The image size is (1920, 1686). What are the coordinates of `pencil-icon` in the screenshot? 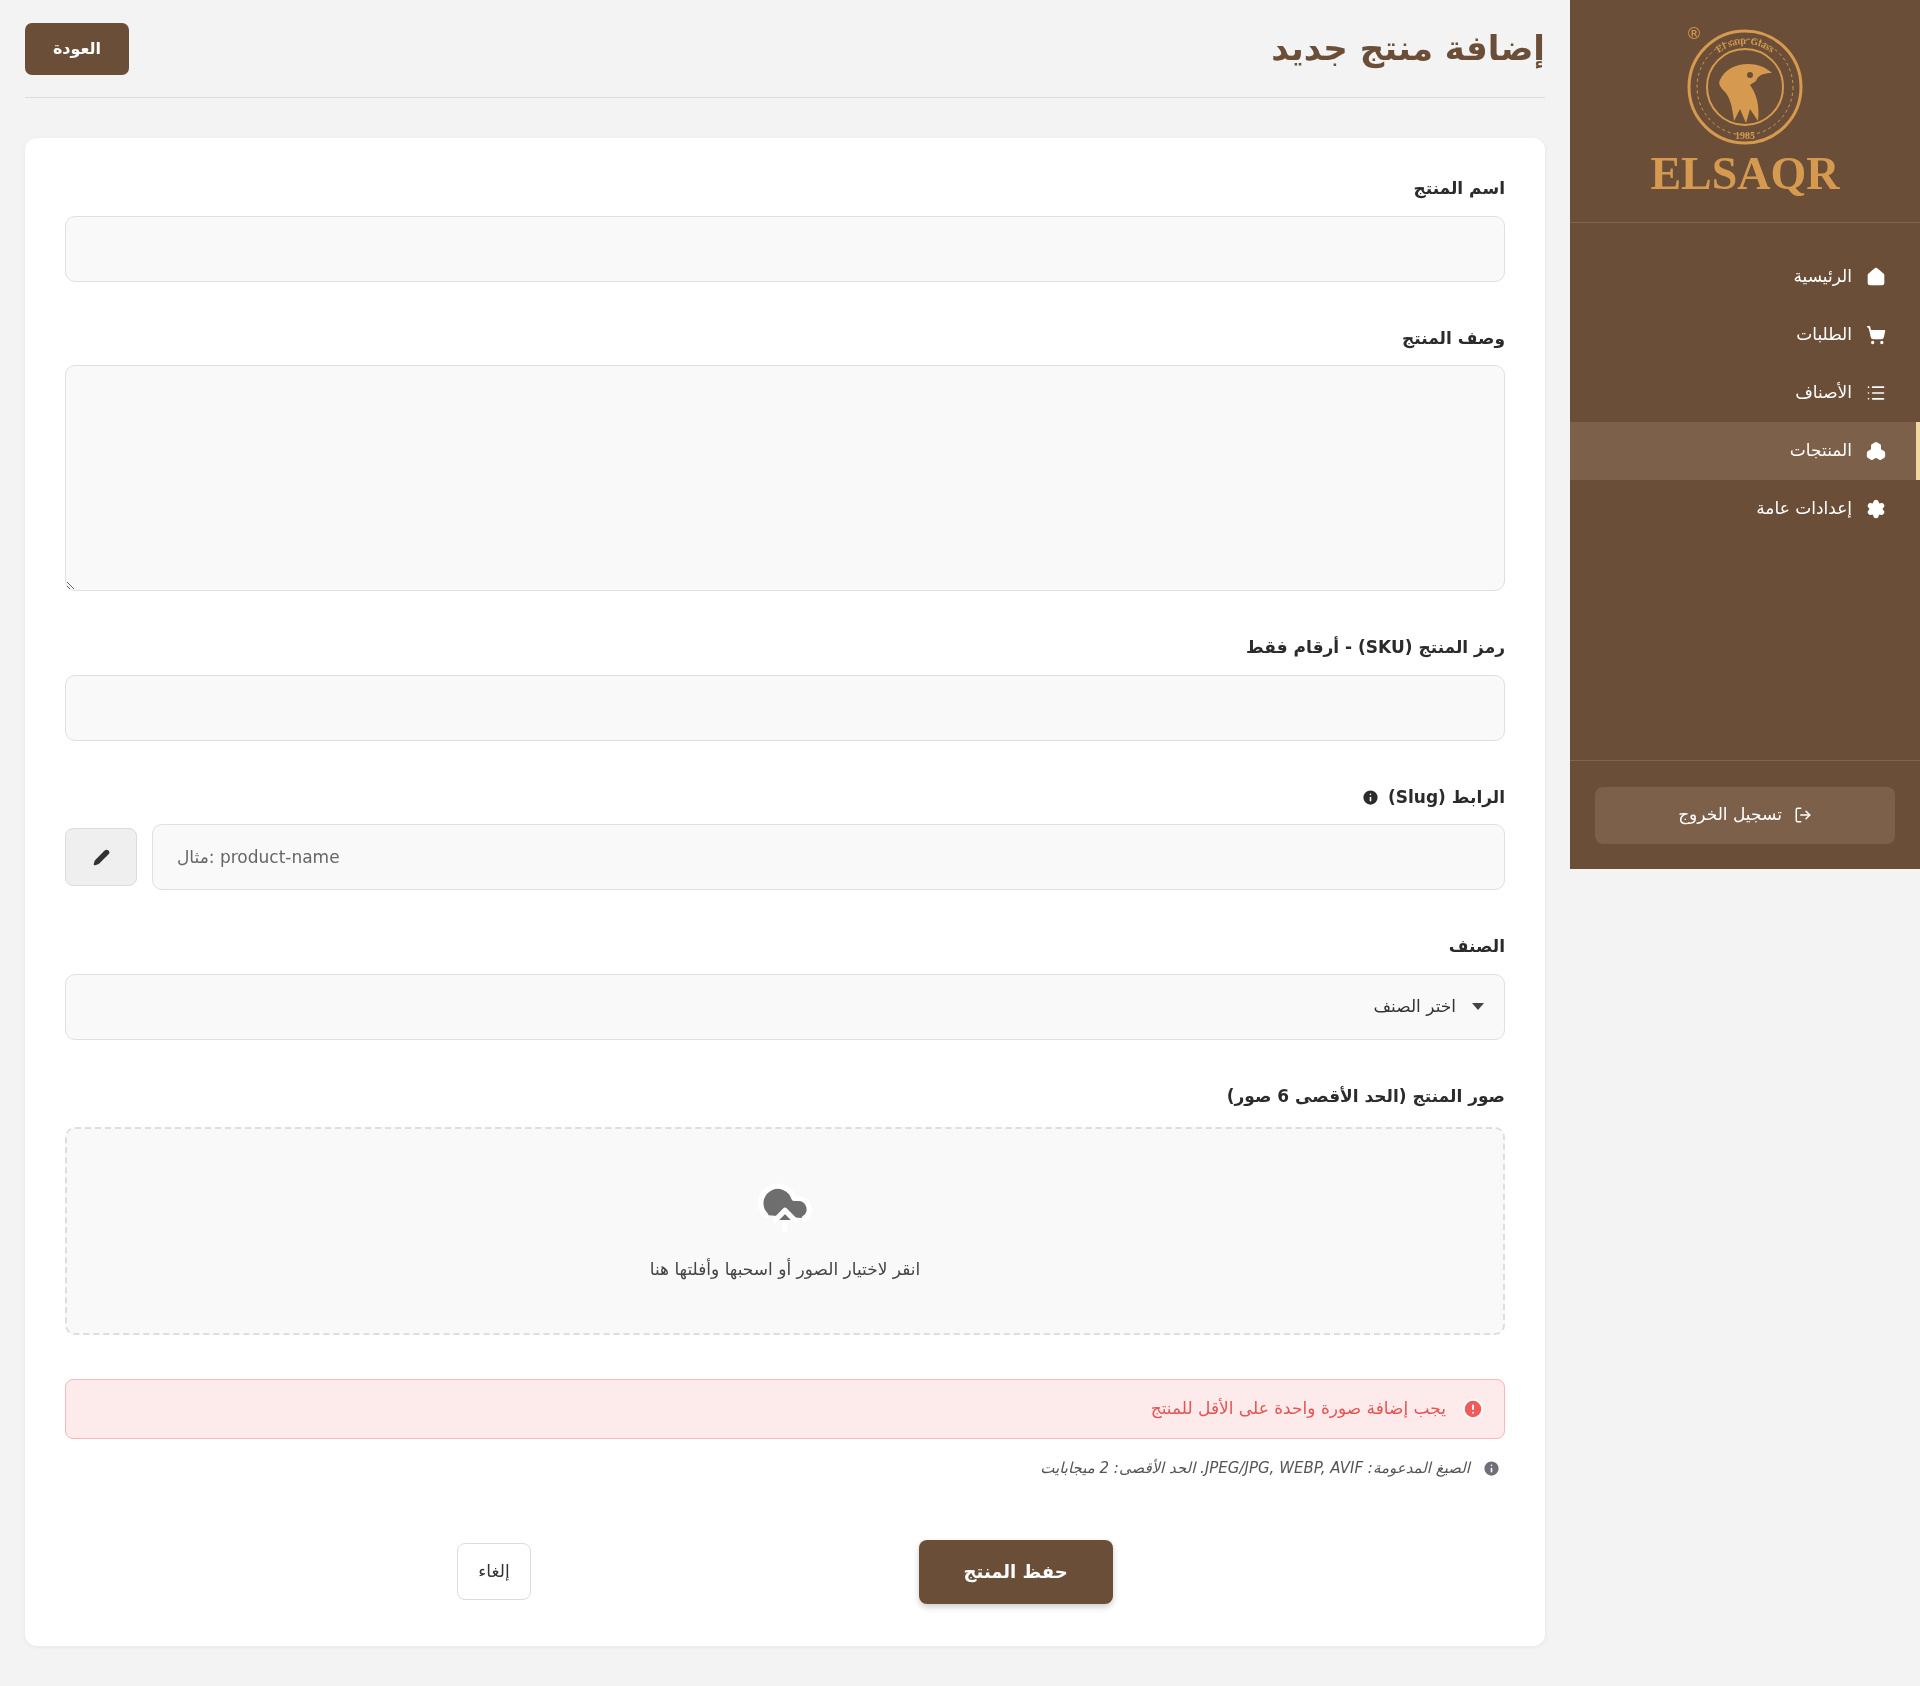 It's located at (101, 857).